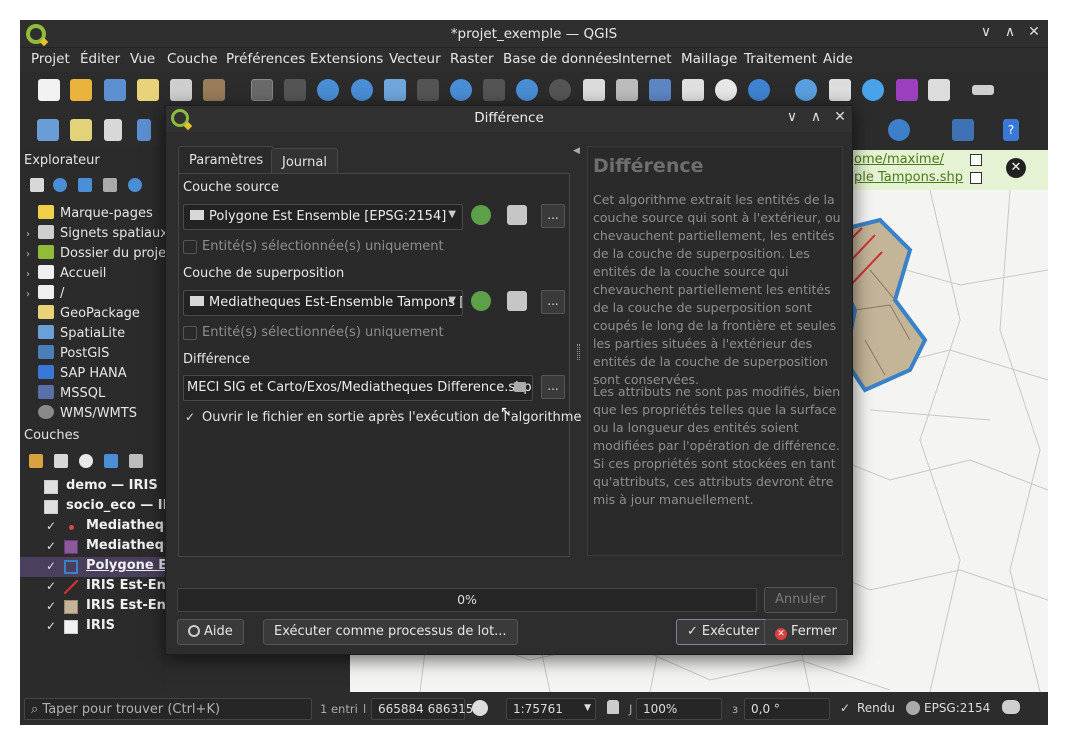 This screenshot has height=745, width=1068. What do you see at coordinates (60, 185) in the screenshot?
I see `refresh-explorer-icon` at bounding box center [60, 185].